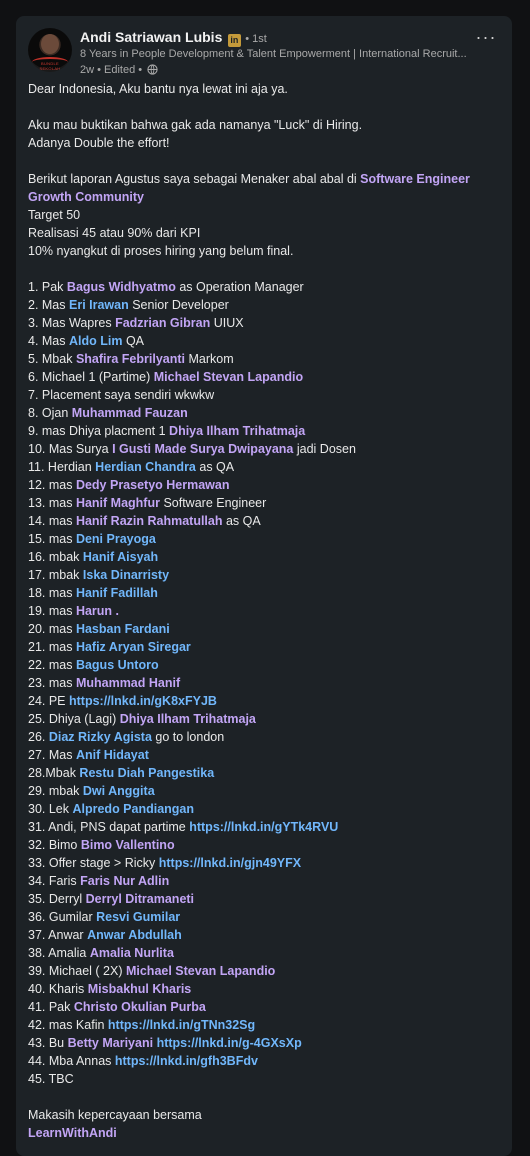 The width and height of the screenshot is (530, 1156). What do you see at coordinates (186, 1061) in the screenshot?
I see `profile-url-link: https://lnkd.in/gfh3BFdv` at bounding box center [186, 1061].